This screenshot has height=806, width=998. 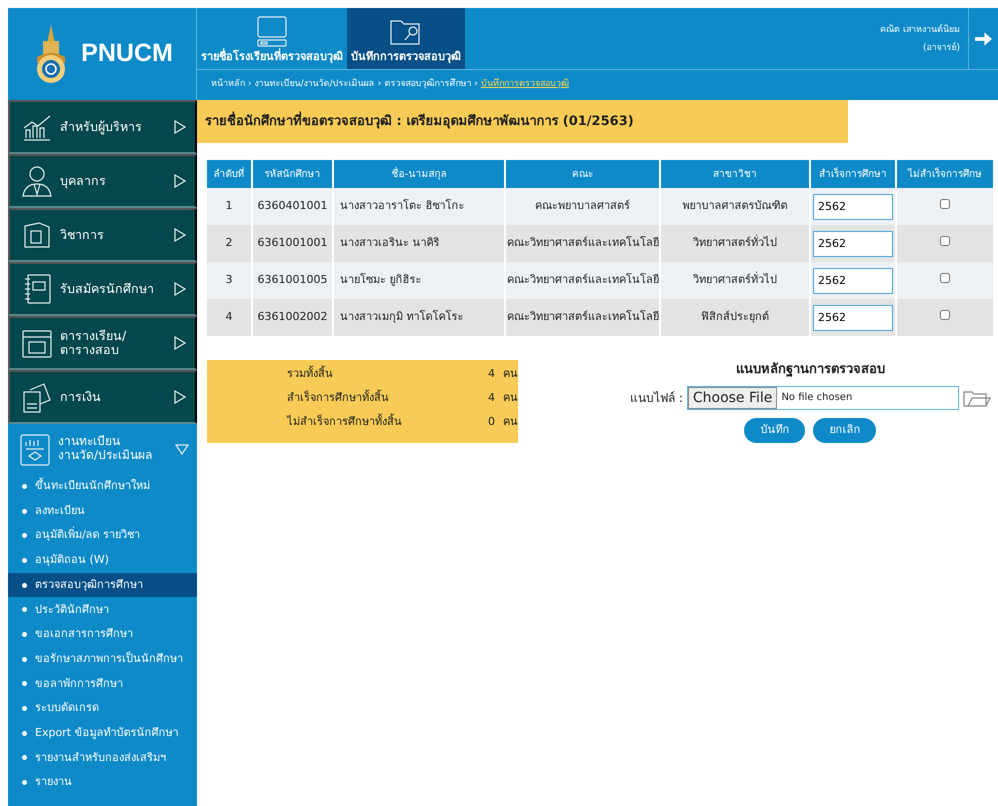 I want to click on table-cell: นางสาวเมกุมิ ทาโดโคโระ, so click(x=419, y=317).